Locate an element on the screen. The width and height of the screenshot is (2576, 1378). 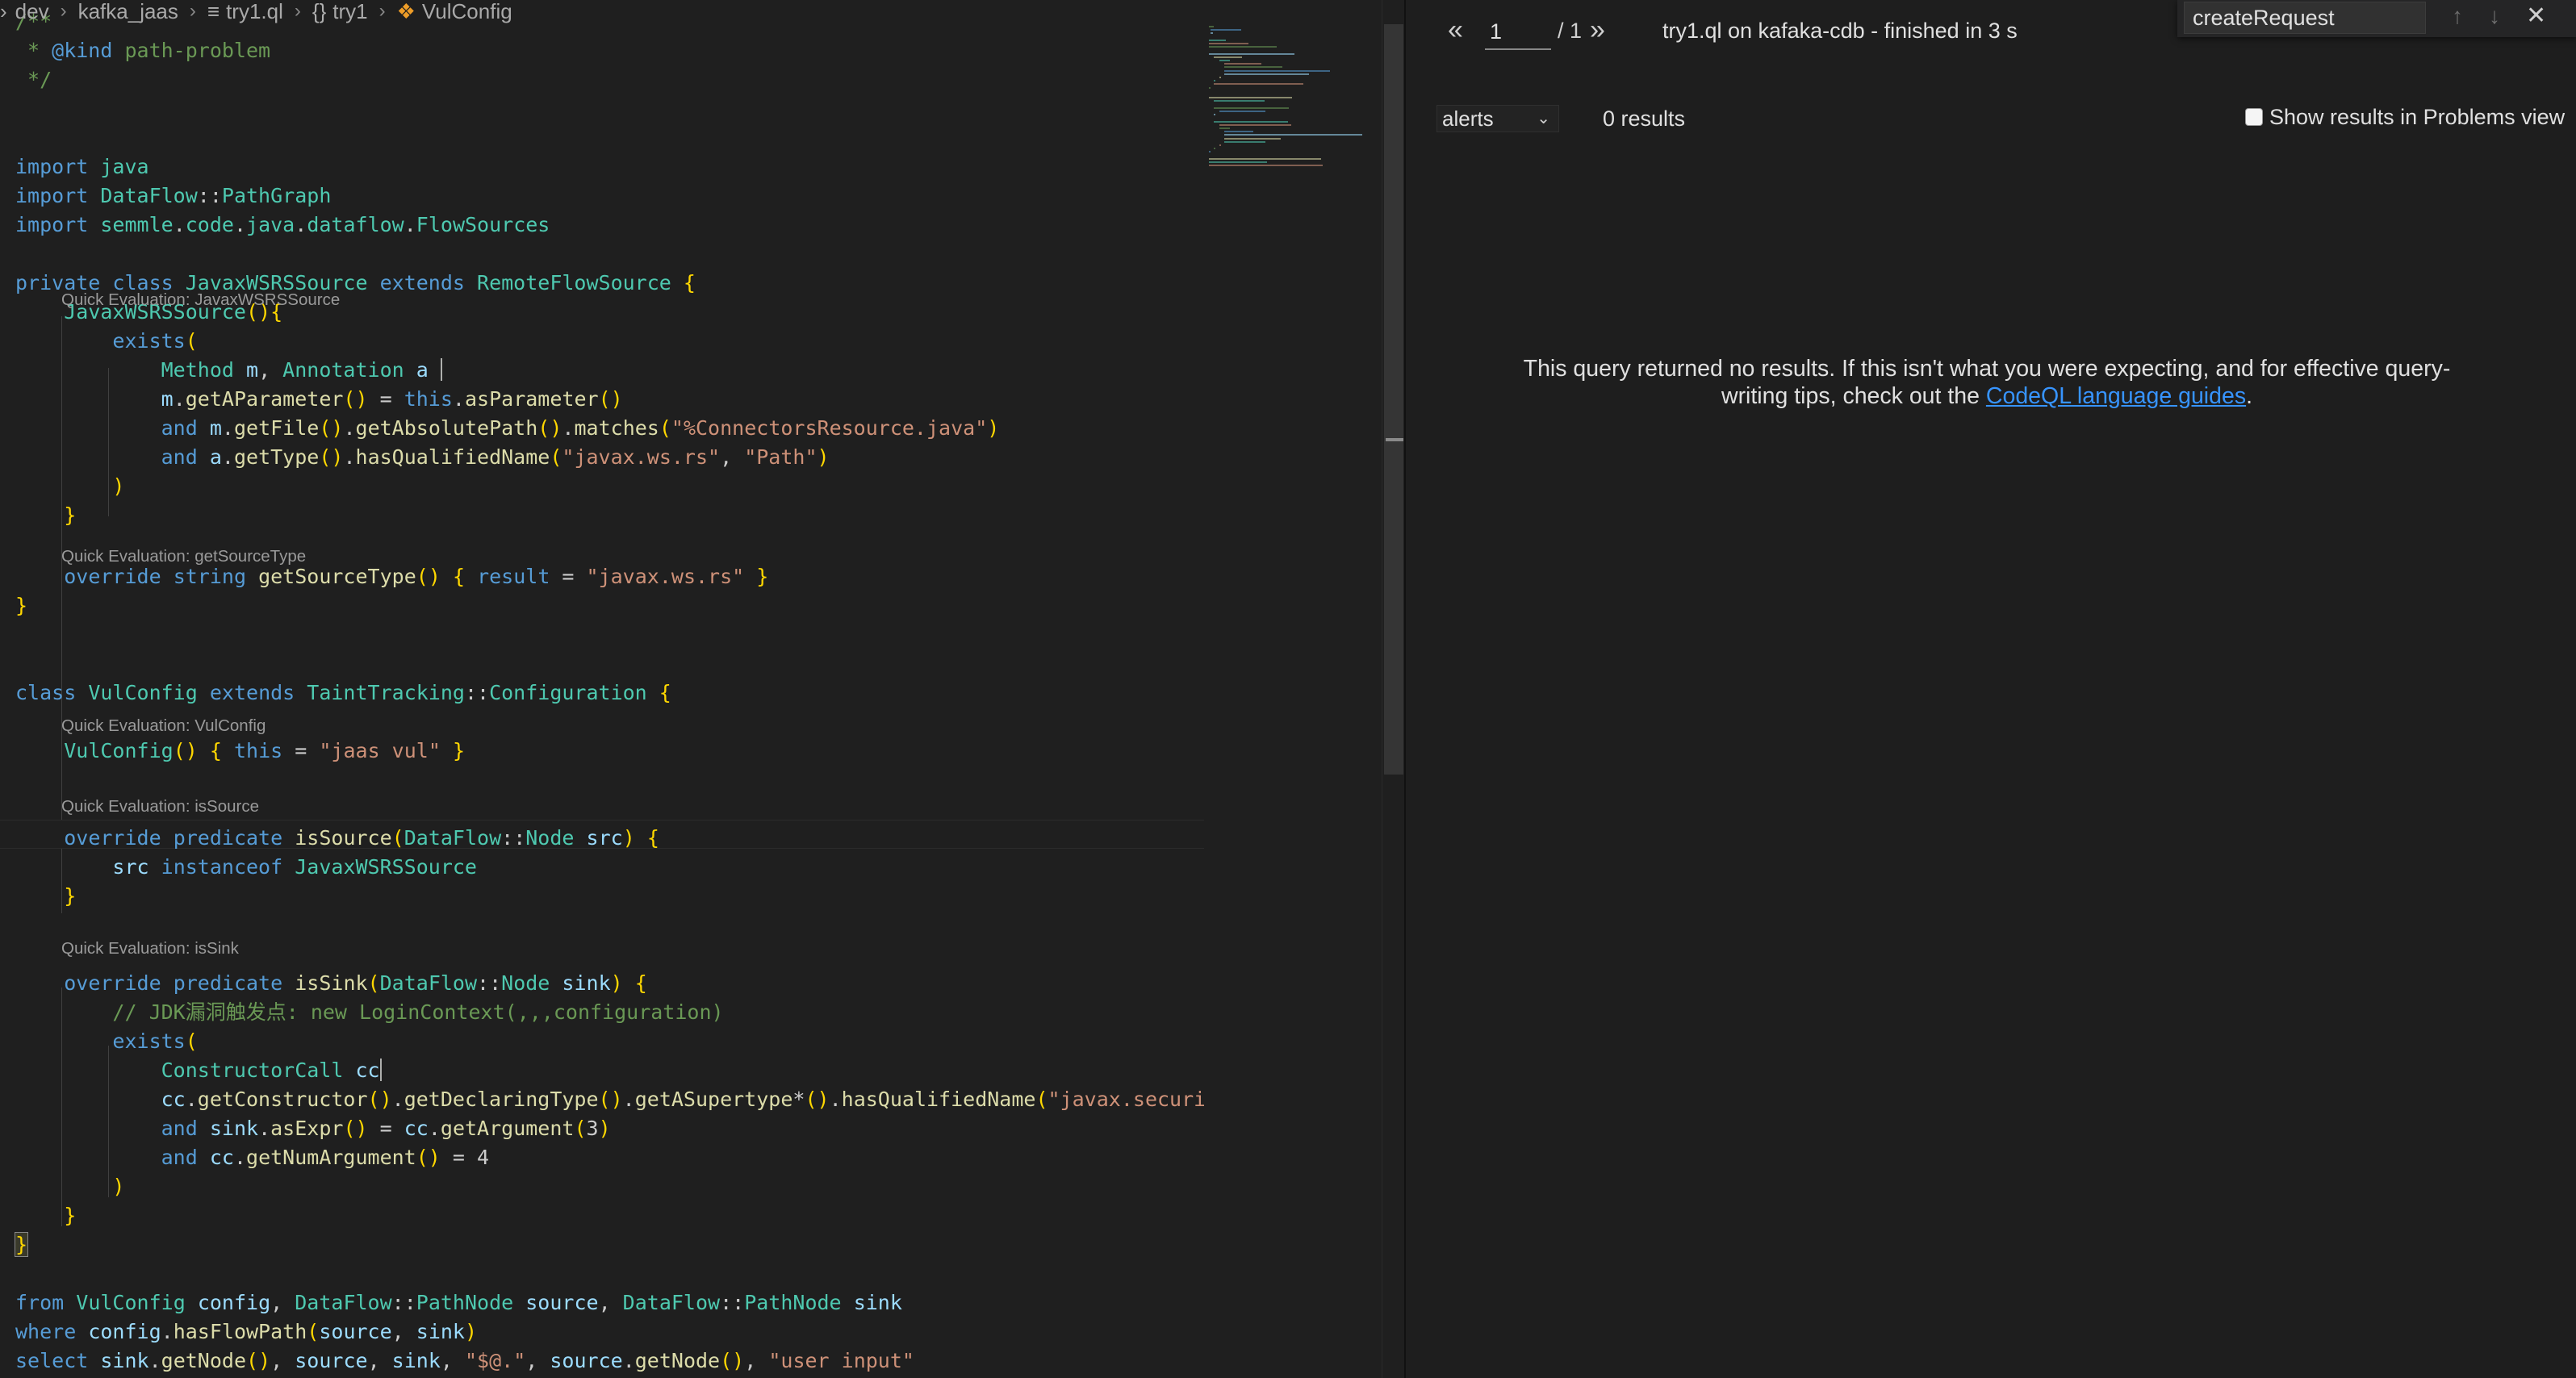
arrow-up-icon: ↑ is located at coordinates (2457, 16).